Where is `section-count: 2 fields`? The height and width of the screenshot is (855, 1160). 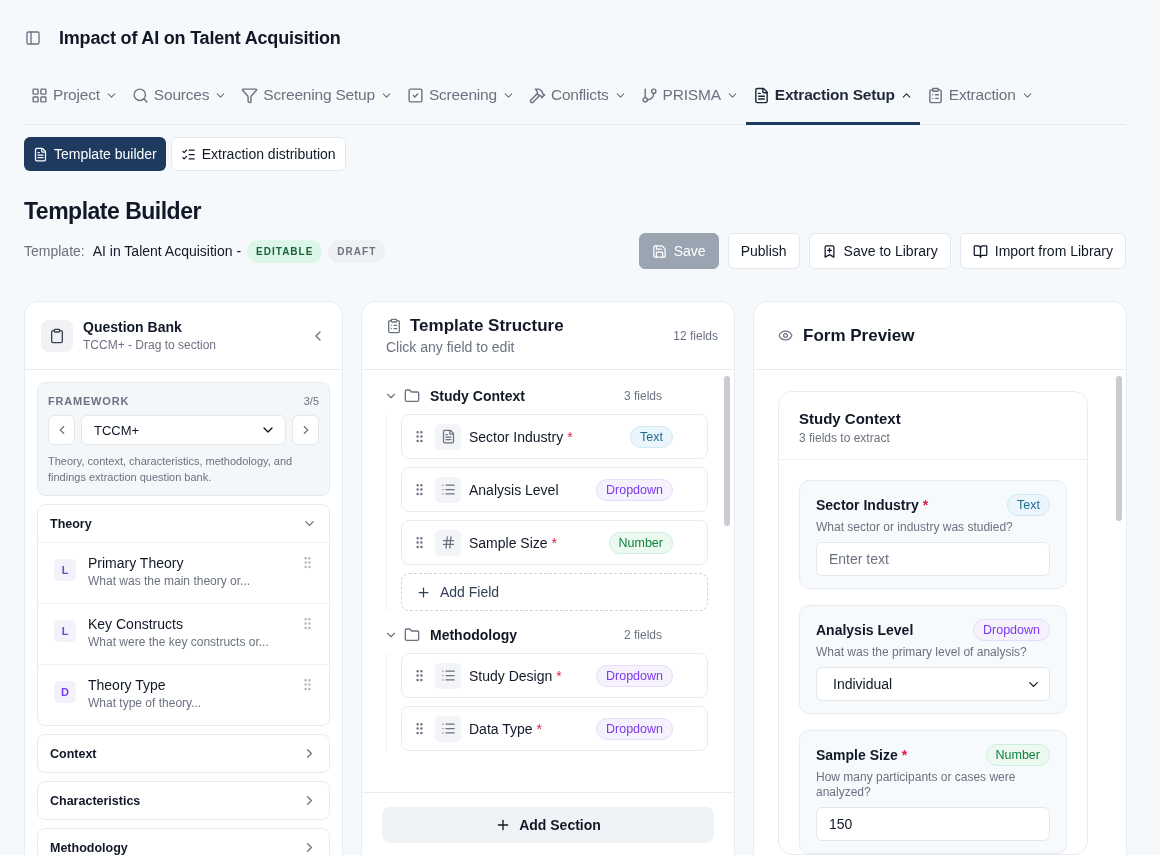
section-count: 2 fields is located at coordinates (642, 635).